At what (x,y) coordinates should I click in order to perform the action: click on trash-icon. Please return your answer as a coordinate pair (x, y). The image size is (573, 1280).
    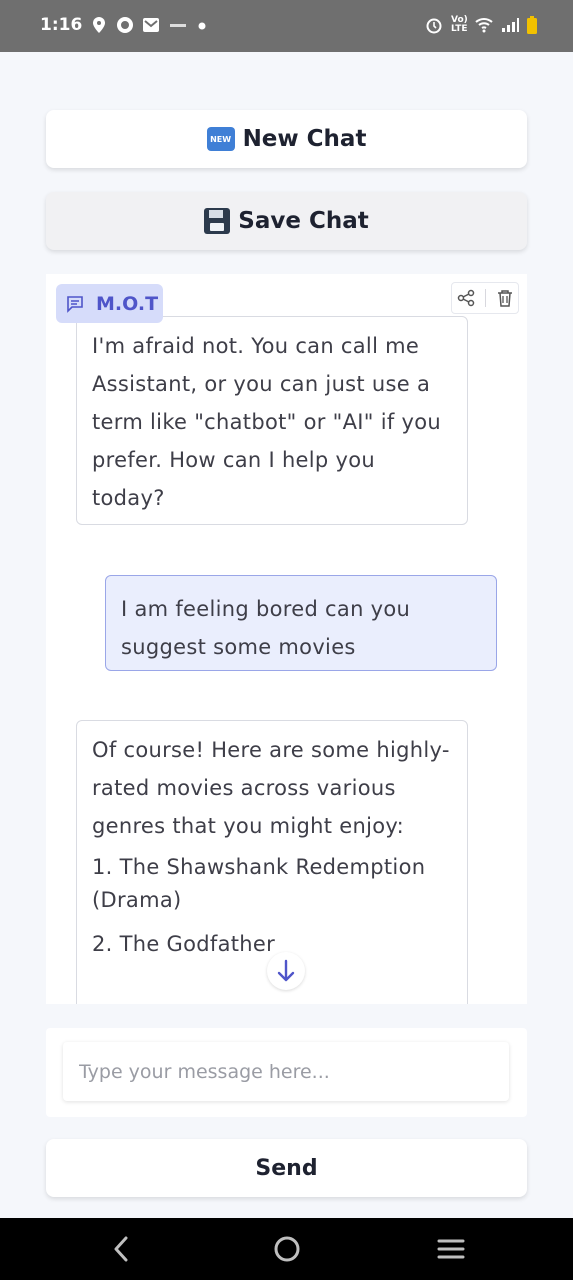
    Looking at the image, I should click on (505, 298).